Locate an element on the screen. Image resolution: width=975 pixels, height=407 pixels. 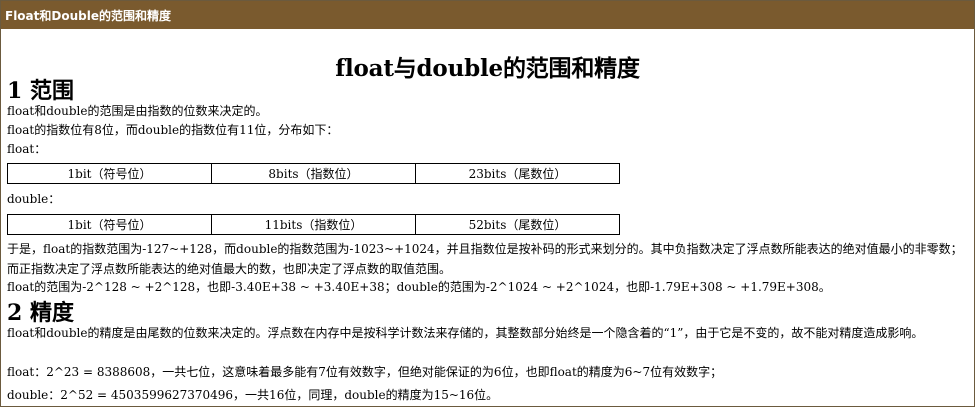
window-title: Float和Double的范围和精度 is located at coordinates (487, 15).